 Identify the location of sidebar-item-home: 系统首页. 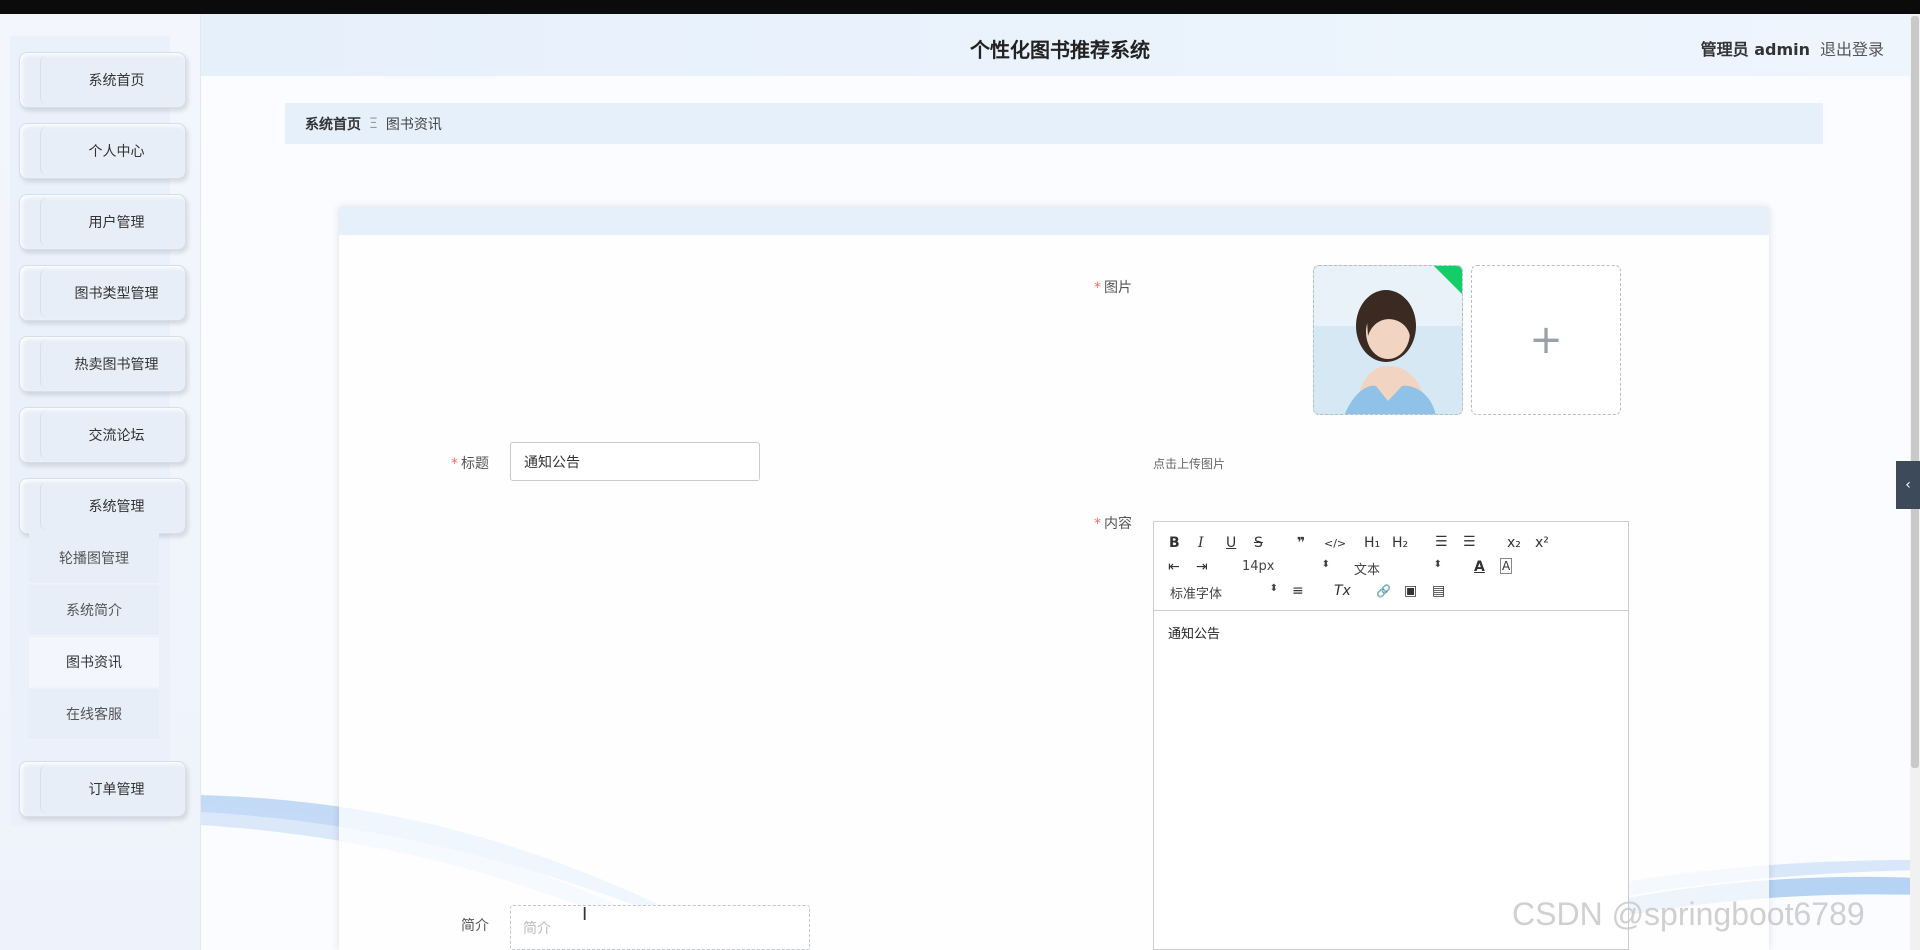
(102, 80).